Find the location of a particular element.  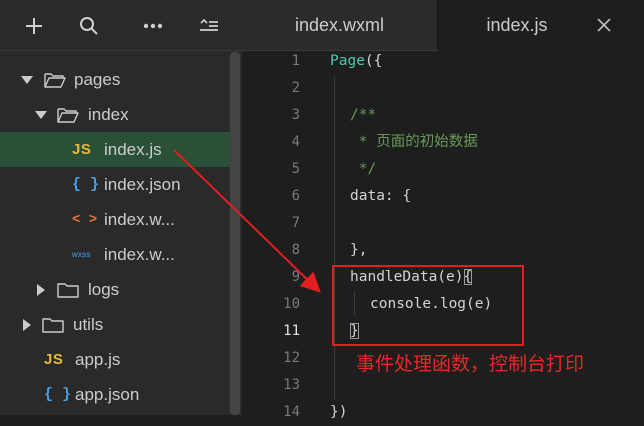

code-line: data: { is located at coordinates (381, 196).